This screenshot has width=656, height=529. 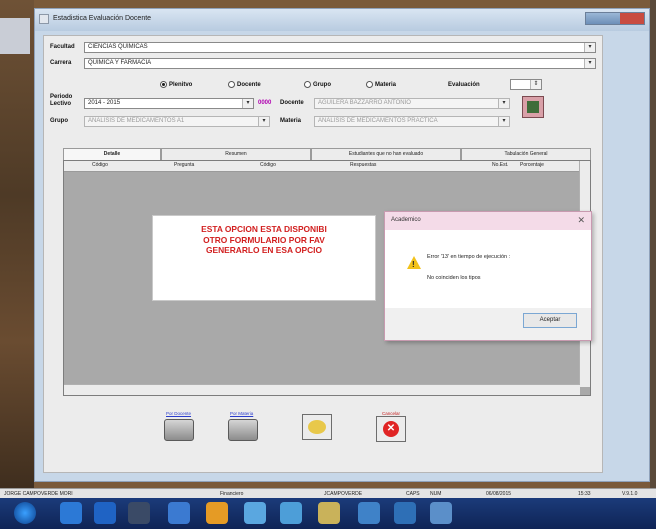 What do you see at coordinates (244, 84) in the screenshot?
I see `radio-docente: Docente` at bounding box center [244, 84].